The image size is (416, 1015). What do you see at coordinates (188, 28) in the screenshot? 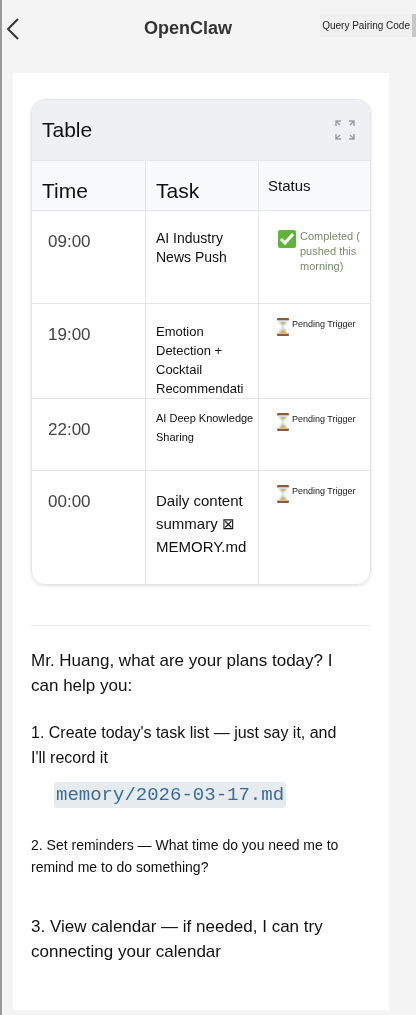
I see `app-title: OpenClaw` at bounding box center [188, 28].